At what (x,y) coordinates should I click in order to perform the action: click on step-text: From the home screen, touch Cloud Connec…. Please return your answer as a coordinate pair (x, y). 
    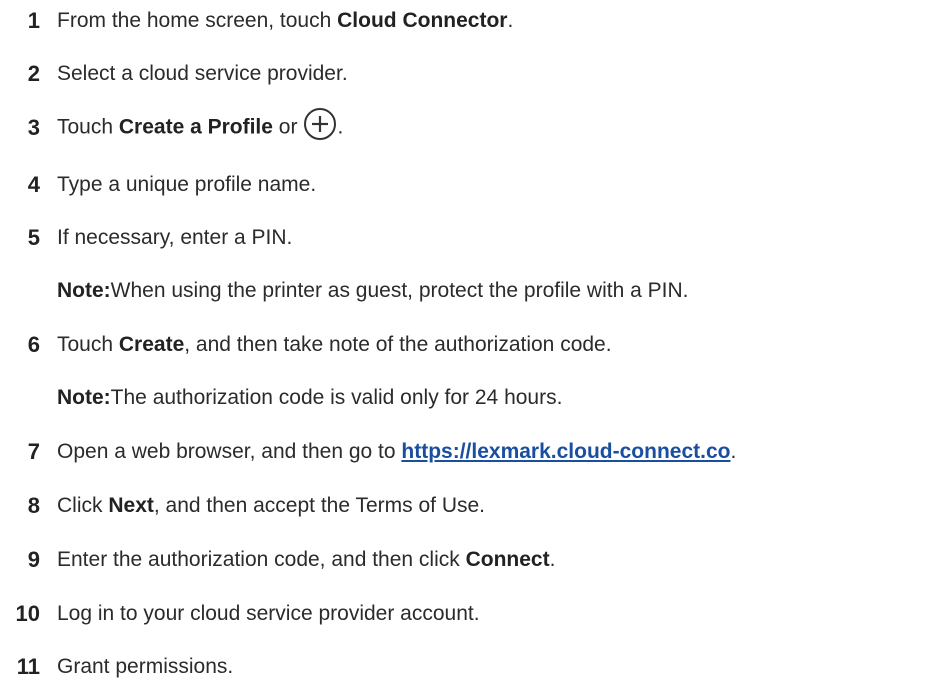
    Looking at the image, I should click on (285, 20).